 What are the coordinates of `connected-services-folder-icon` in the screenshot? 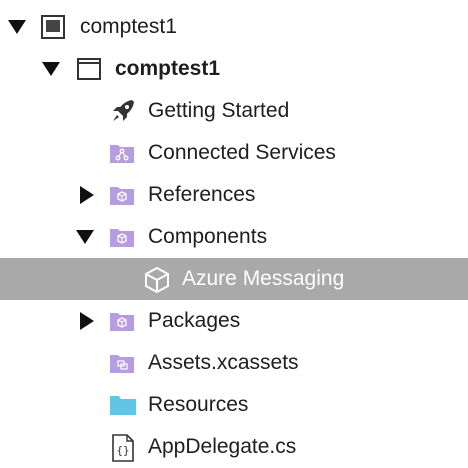 It's located at (122, 153).